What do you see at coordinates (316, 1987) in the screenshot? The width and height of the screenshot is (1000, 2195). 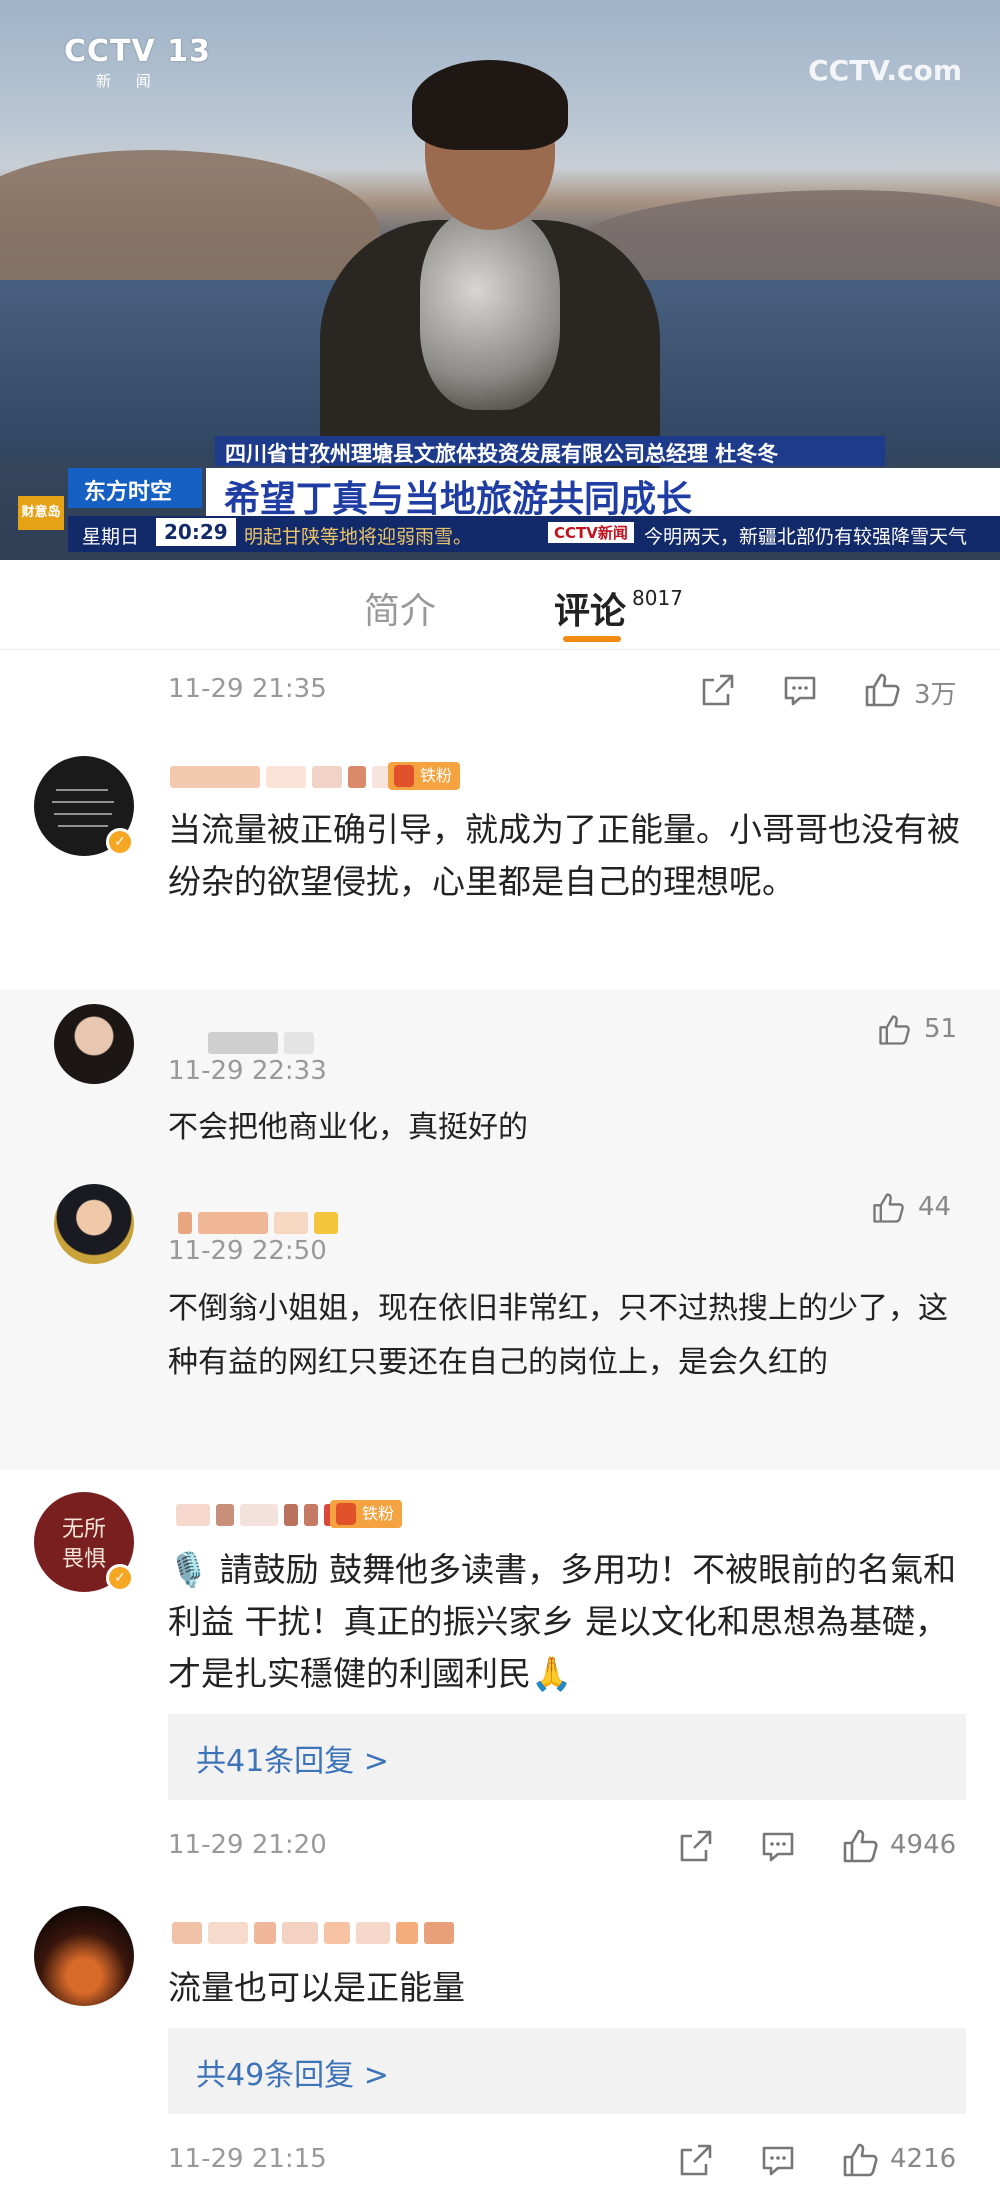 I see `comment-text: 流量也可以是正能量` at bounding box center [316, 1987].